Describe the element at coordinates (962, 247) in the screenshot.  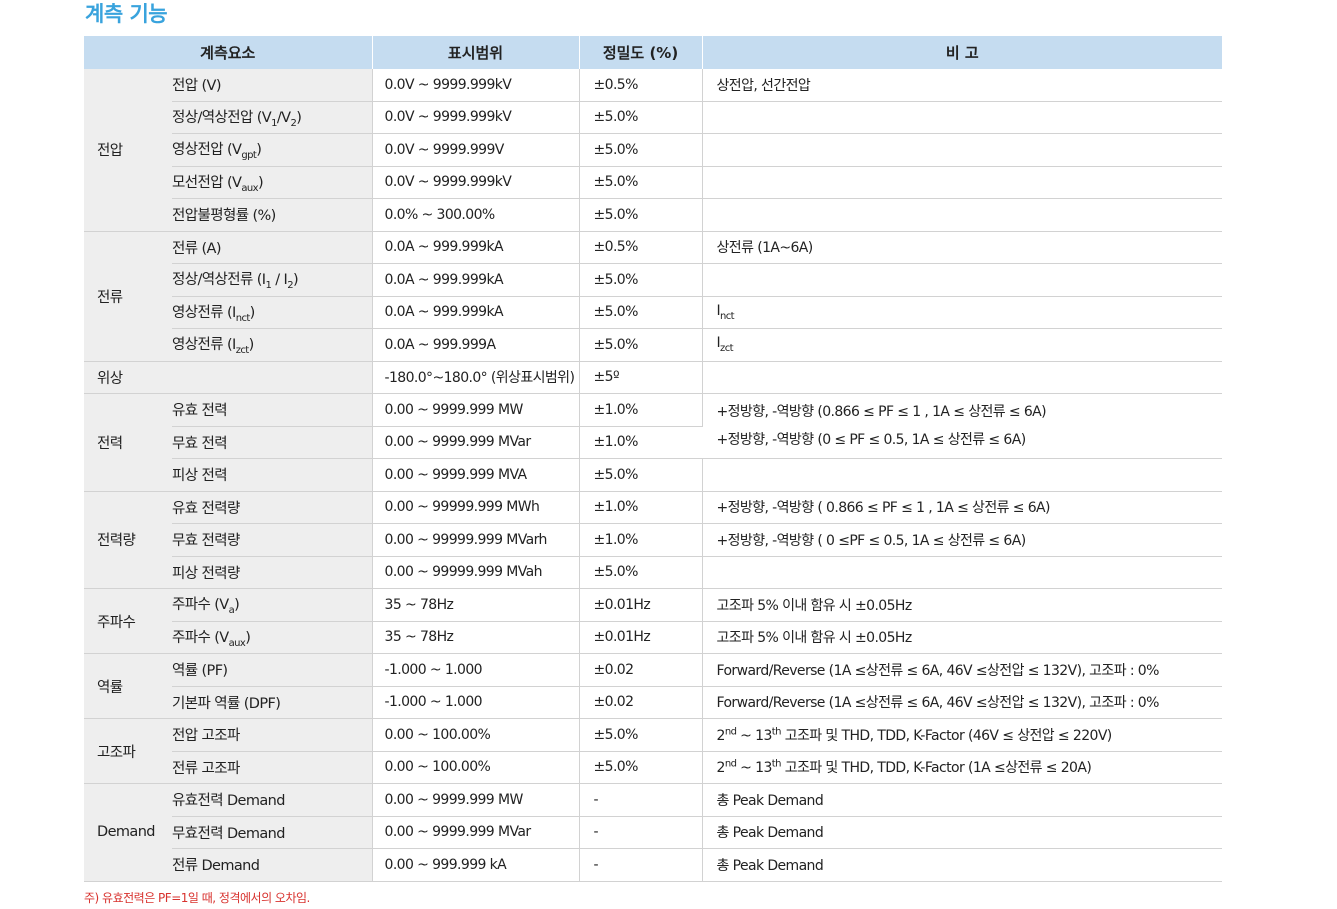
I see `note-cell: 상전류 (1A~6A)` at that location.